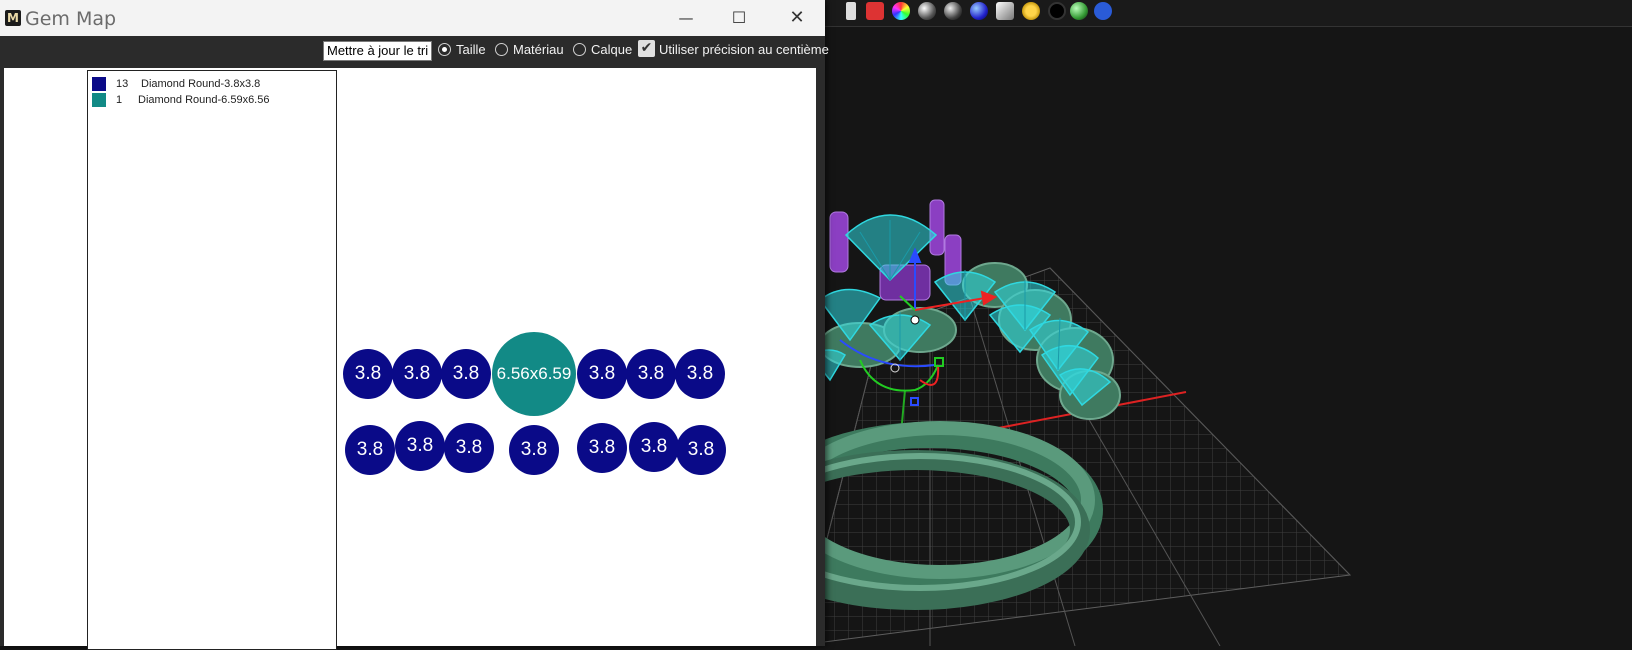 The image size is (1632, 650). Describe the element at coordinates (71, 19) in the screenshot. I see `window-title: Gem Map` at that location.